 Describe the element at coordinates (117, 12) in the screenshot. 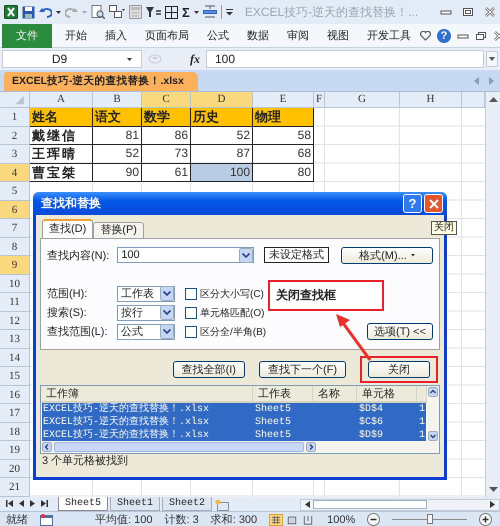

I see `layout-icon` at that location.